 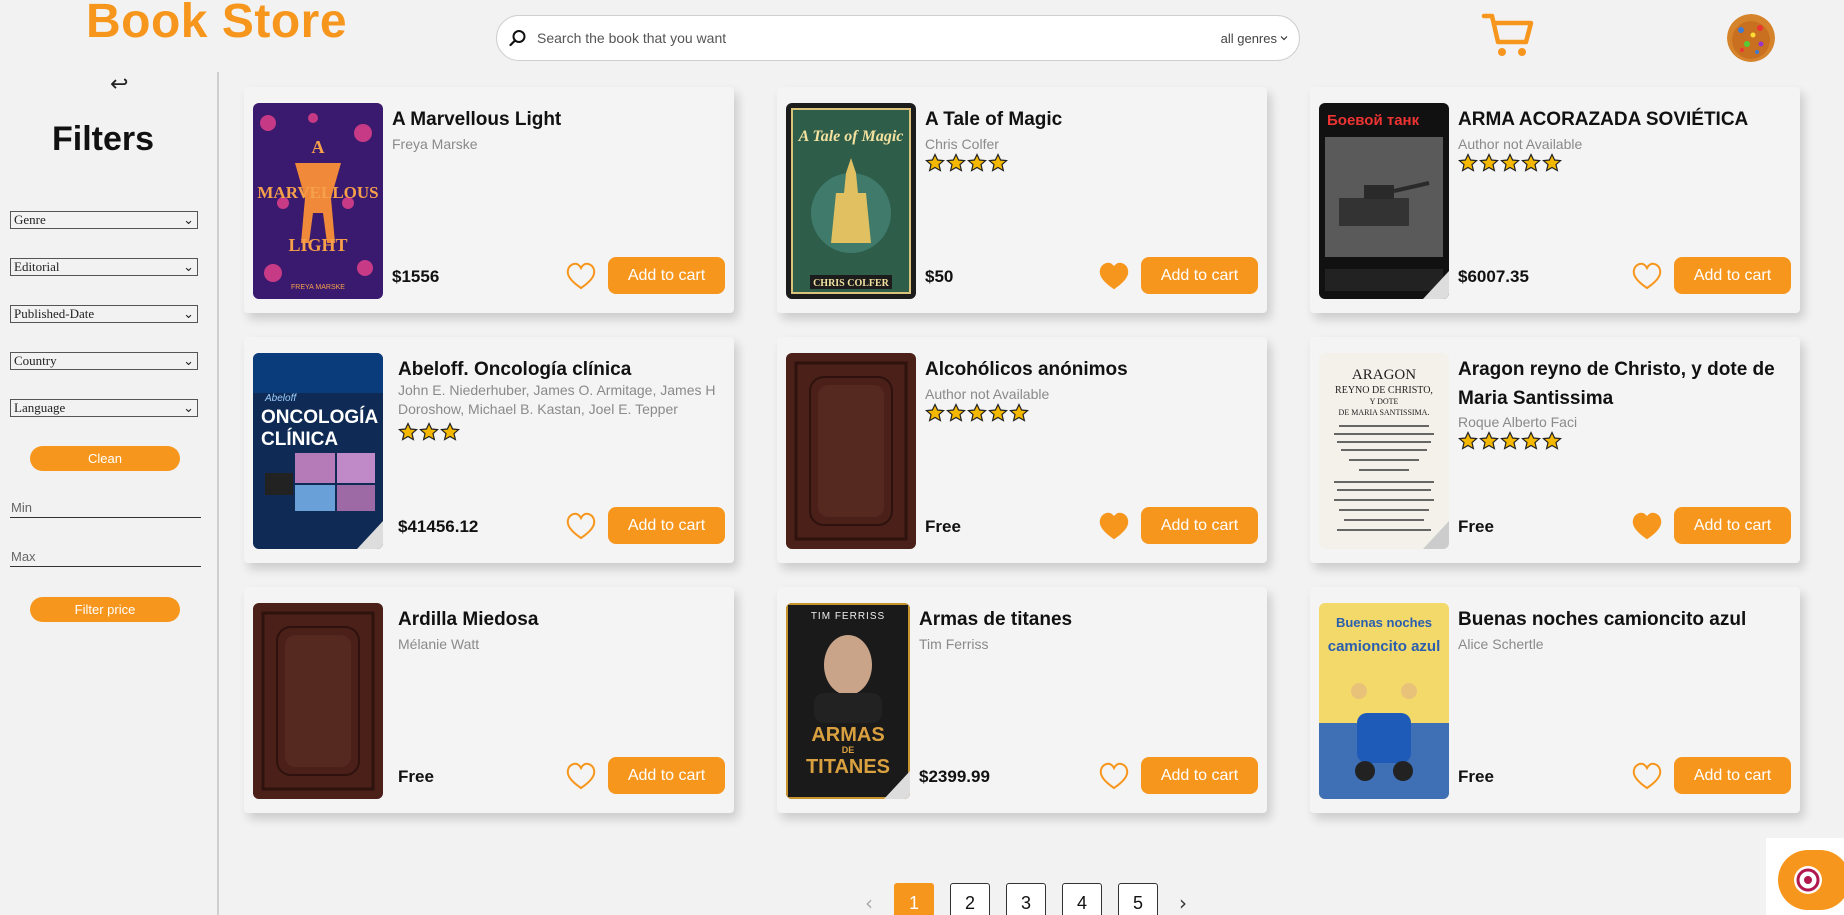 What do you see at coordinates (105, 458) in the screenshot?
I see `clean-button: Clean` at bounding box center [105, 458].